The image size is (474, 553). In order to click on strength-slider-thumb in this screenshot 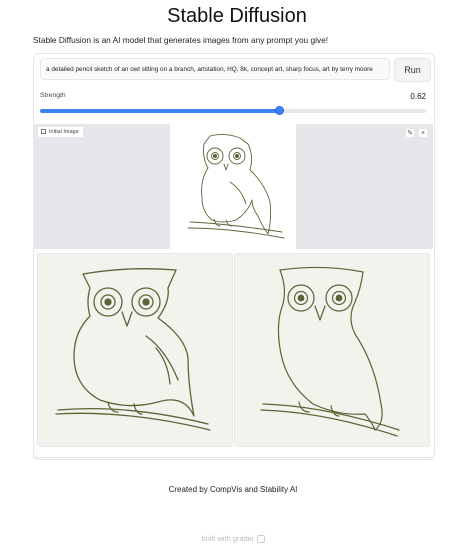, I will do `click(279, 110)`.